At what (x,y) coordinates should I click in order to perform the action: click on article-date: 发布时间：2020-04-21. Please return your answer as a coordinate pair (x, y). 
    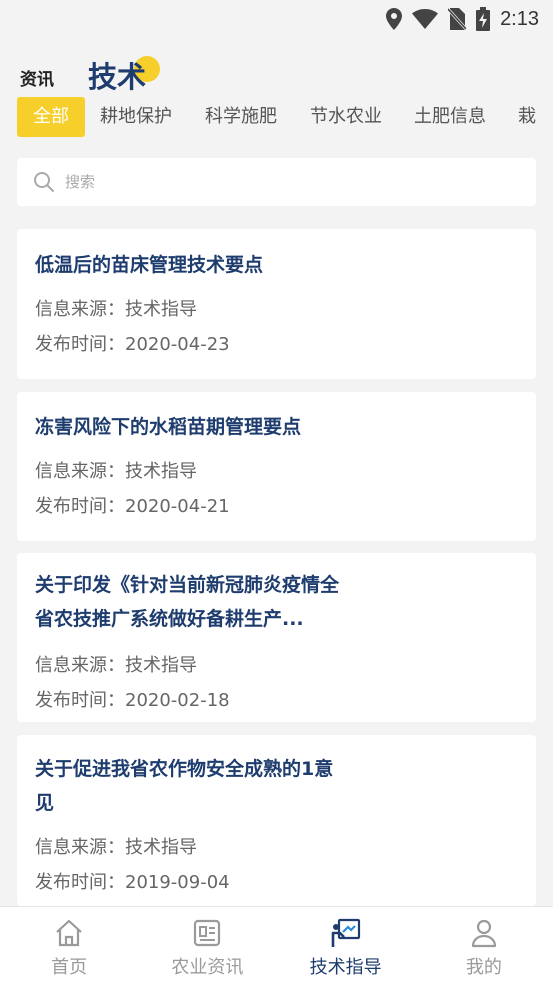
    Looking at the image, I should click on (132, 506).